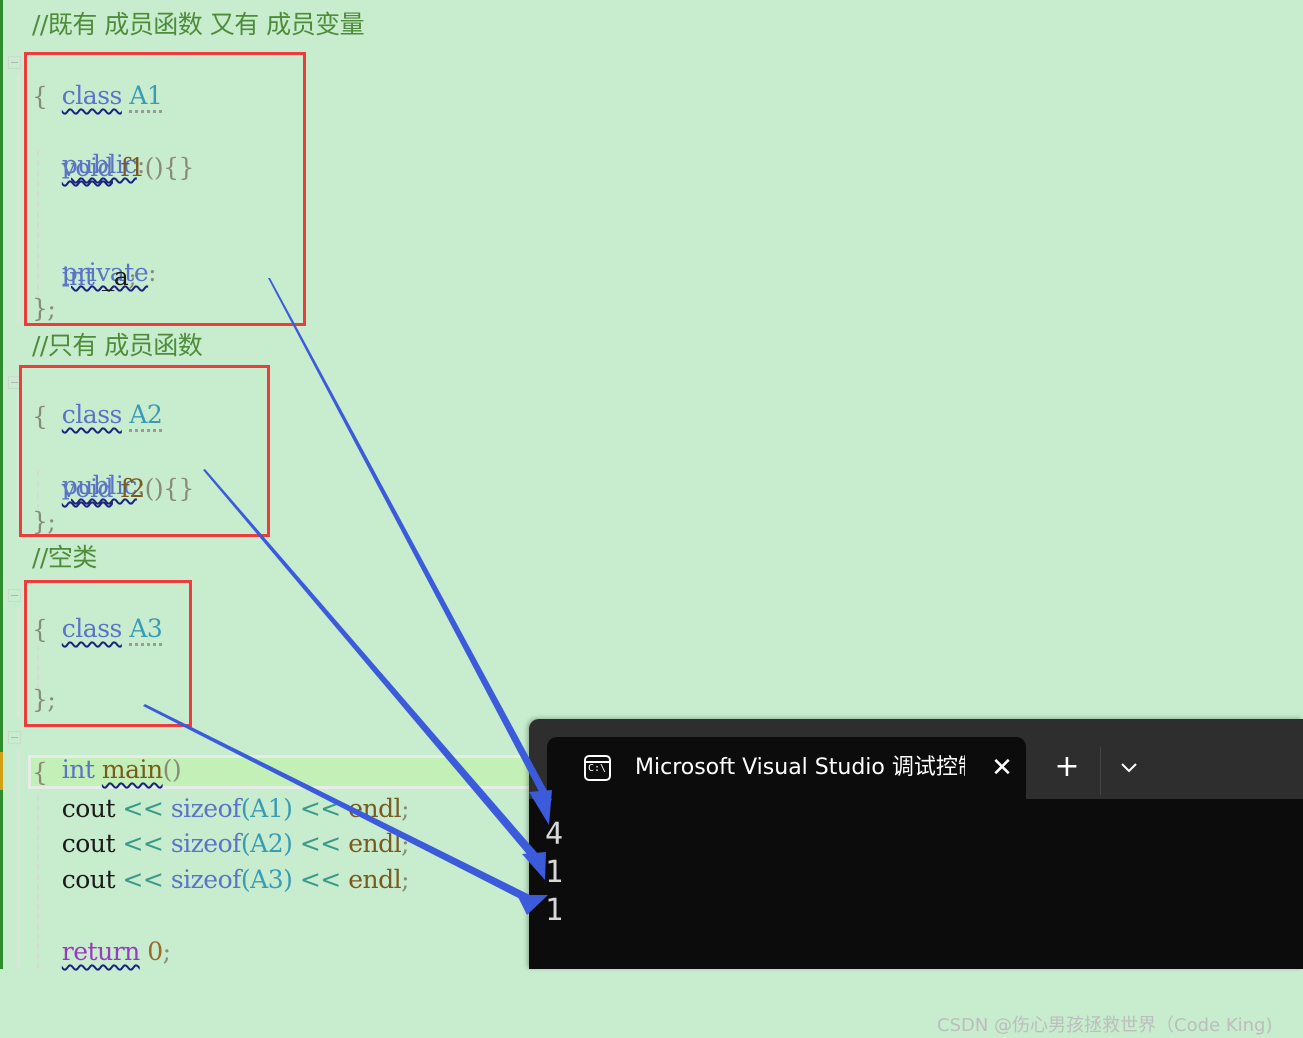 The height and width of the screenshot is (1038, 1303). Describe the element at coordinates (108, 653) in the screenshot. I see `annotation-box-a3` at that location.